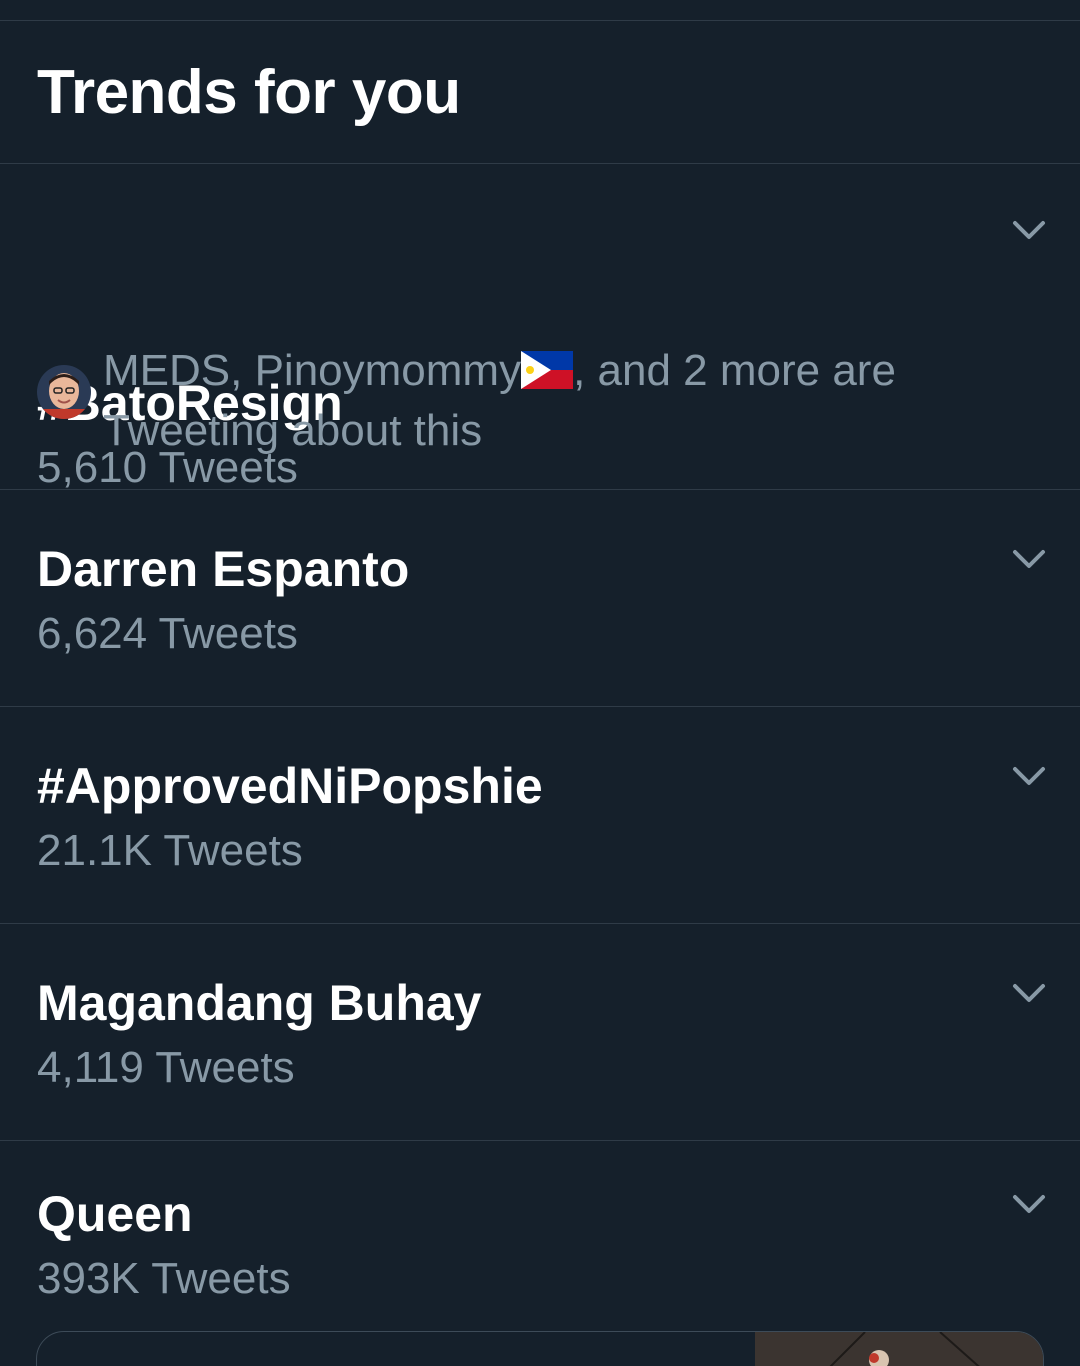 The width and height of the screenshot is (1080, 1366). What do you see at coordinates (540, 92) in the screenshot?
I see `trends-header: Trends for you` at bounding box center [540, 92].